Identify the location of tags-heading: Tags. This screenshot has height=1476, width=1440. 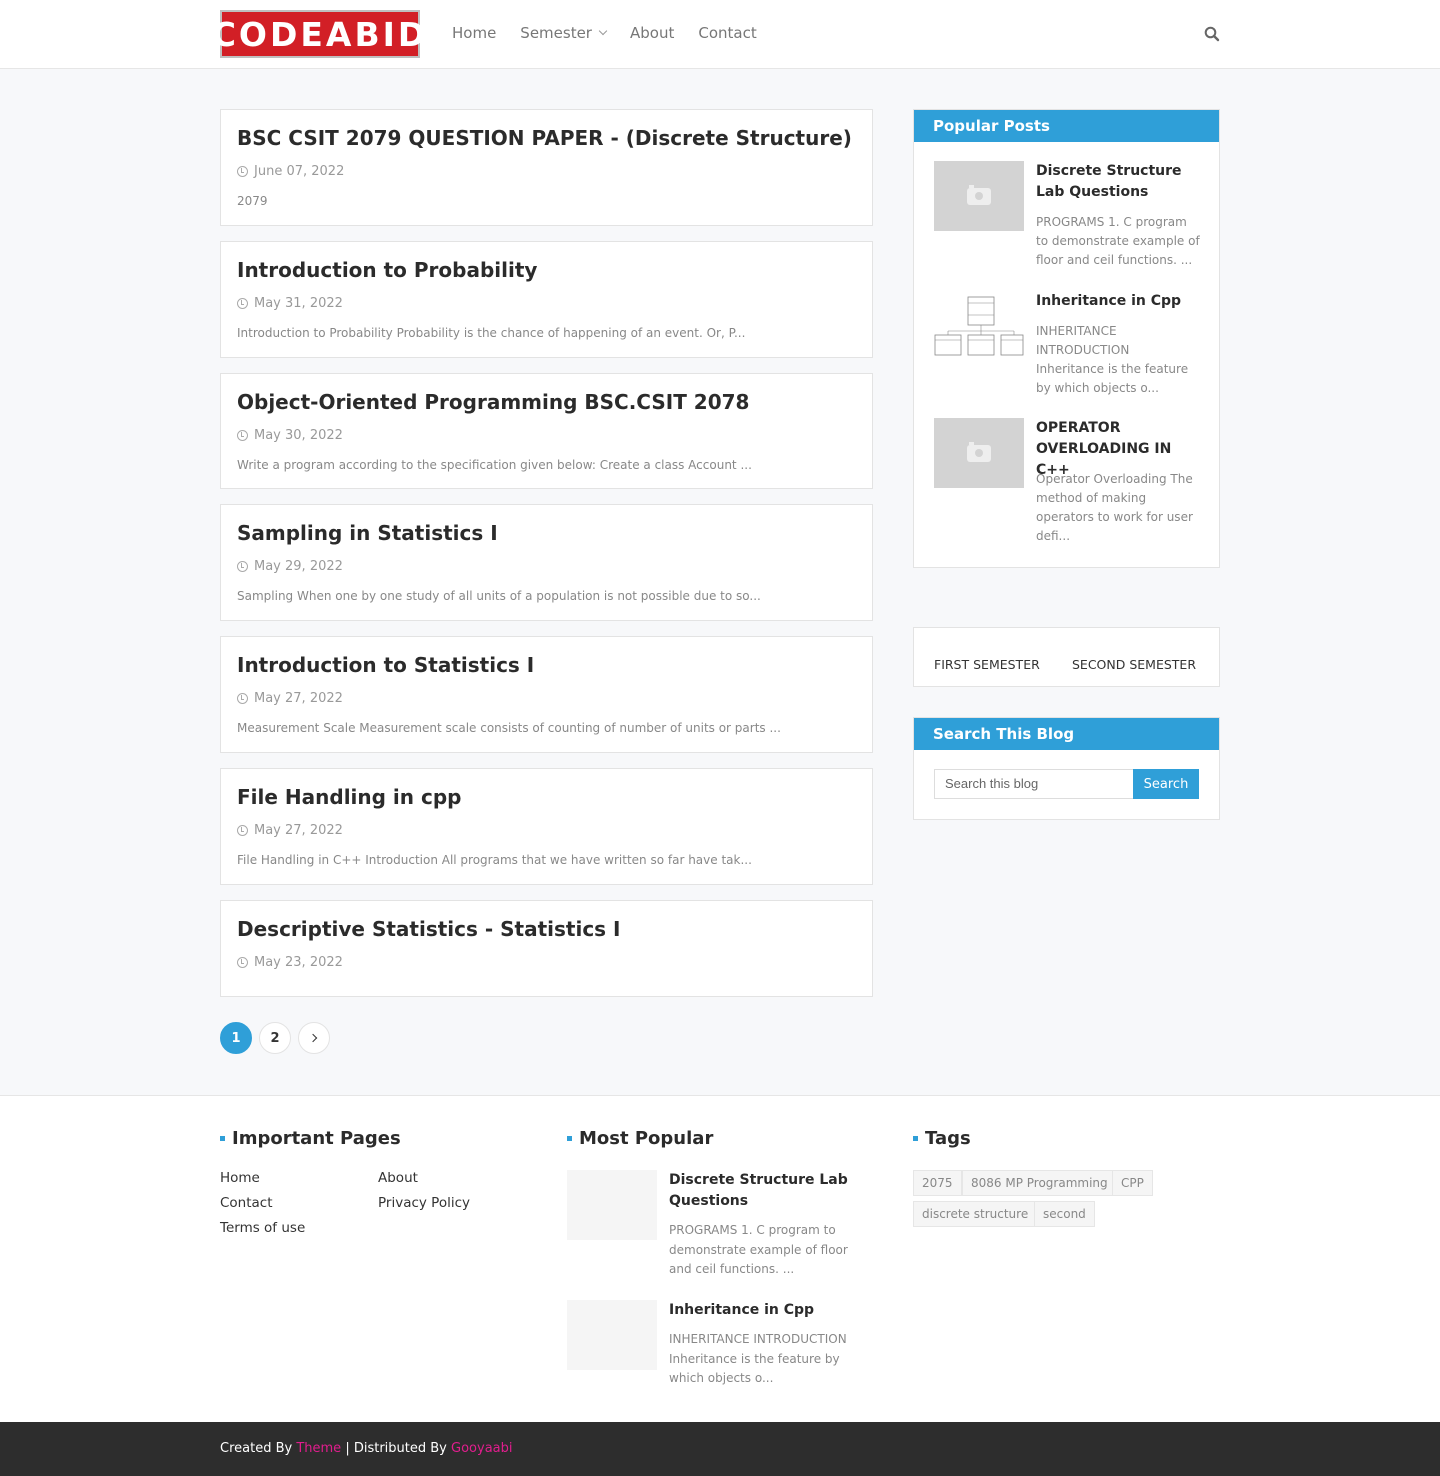
(942, 1138).